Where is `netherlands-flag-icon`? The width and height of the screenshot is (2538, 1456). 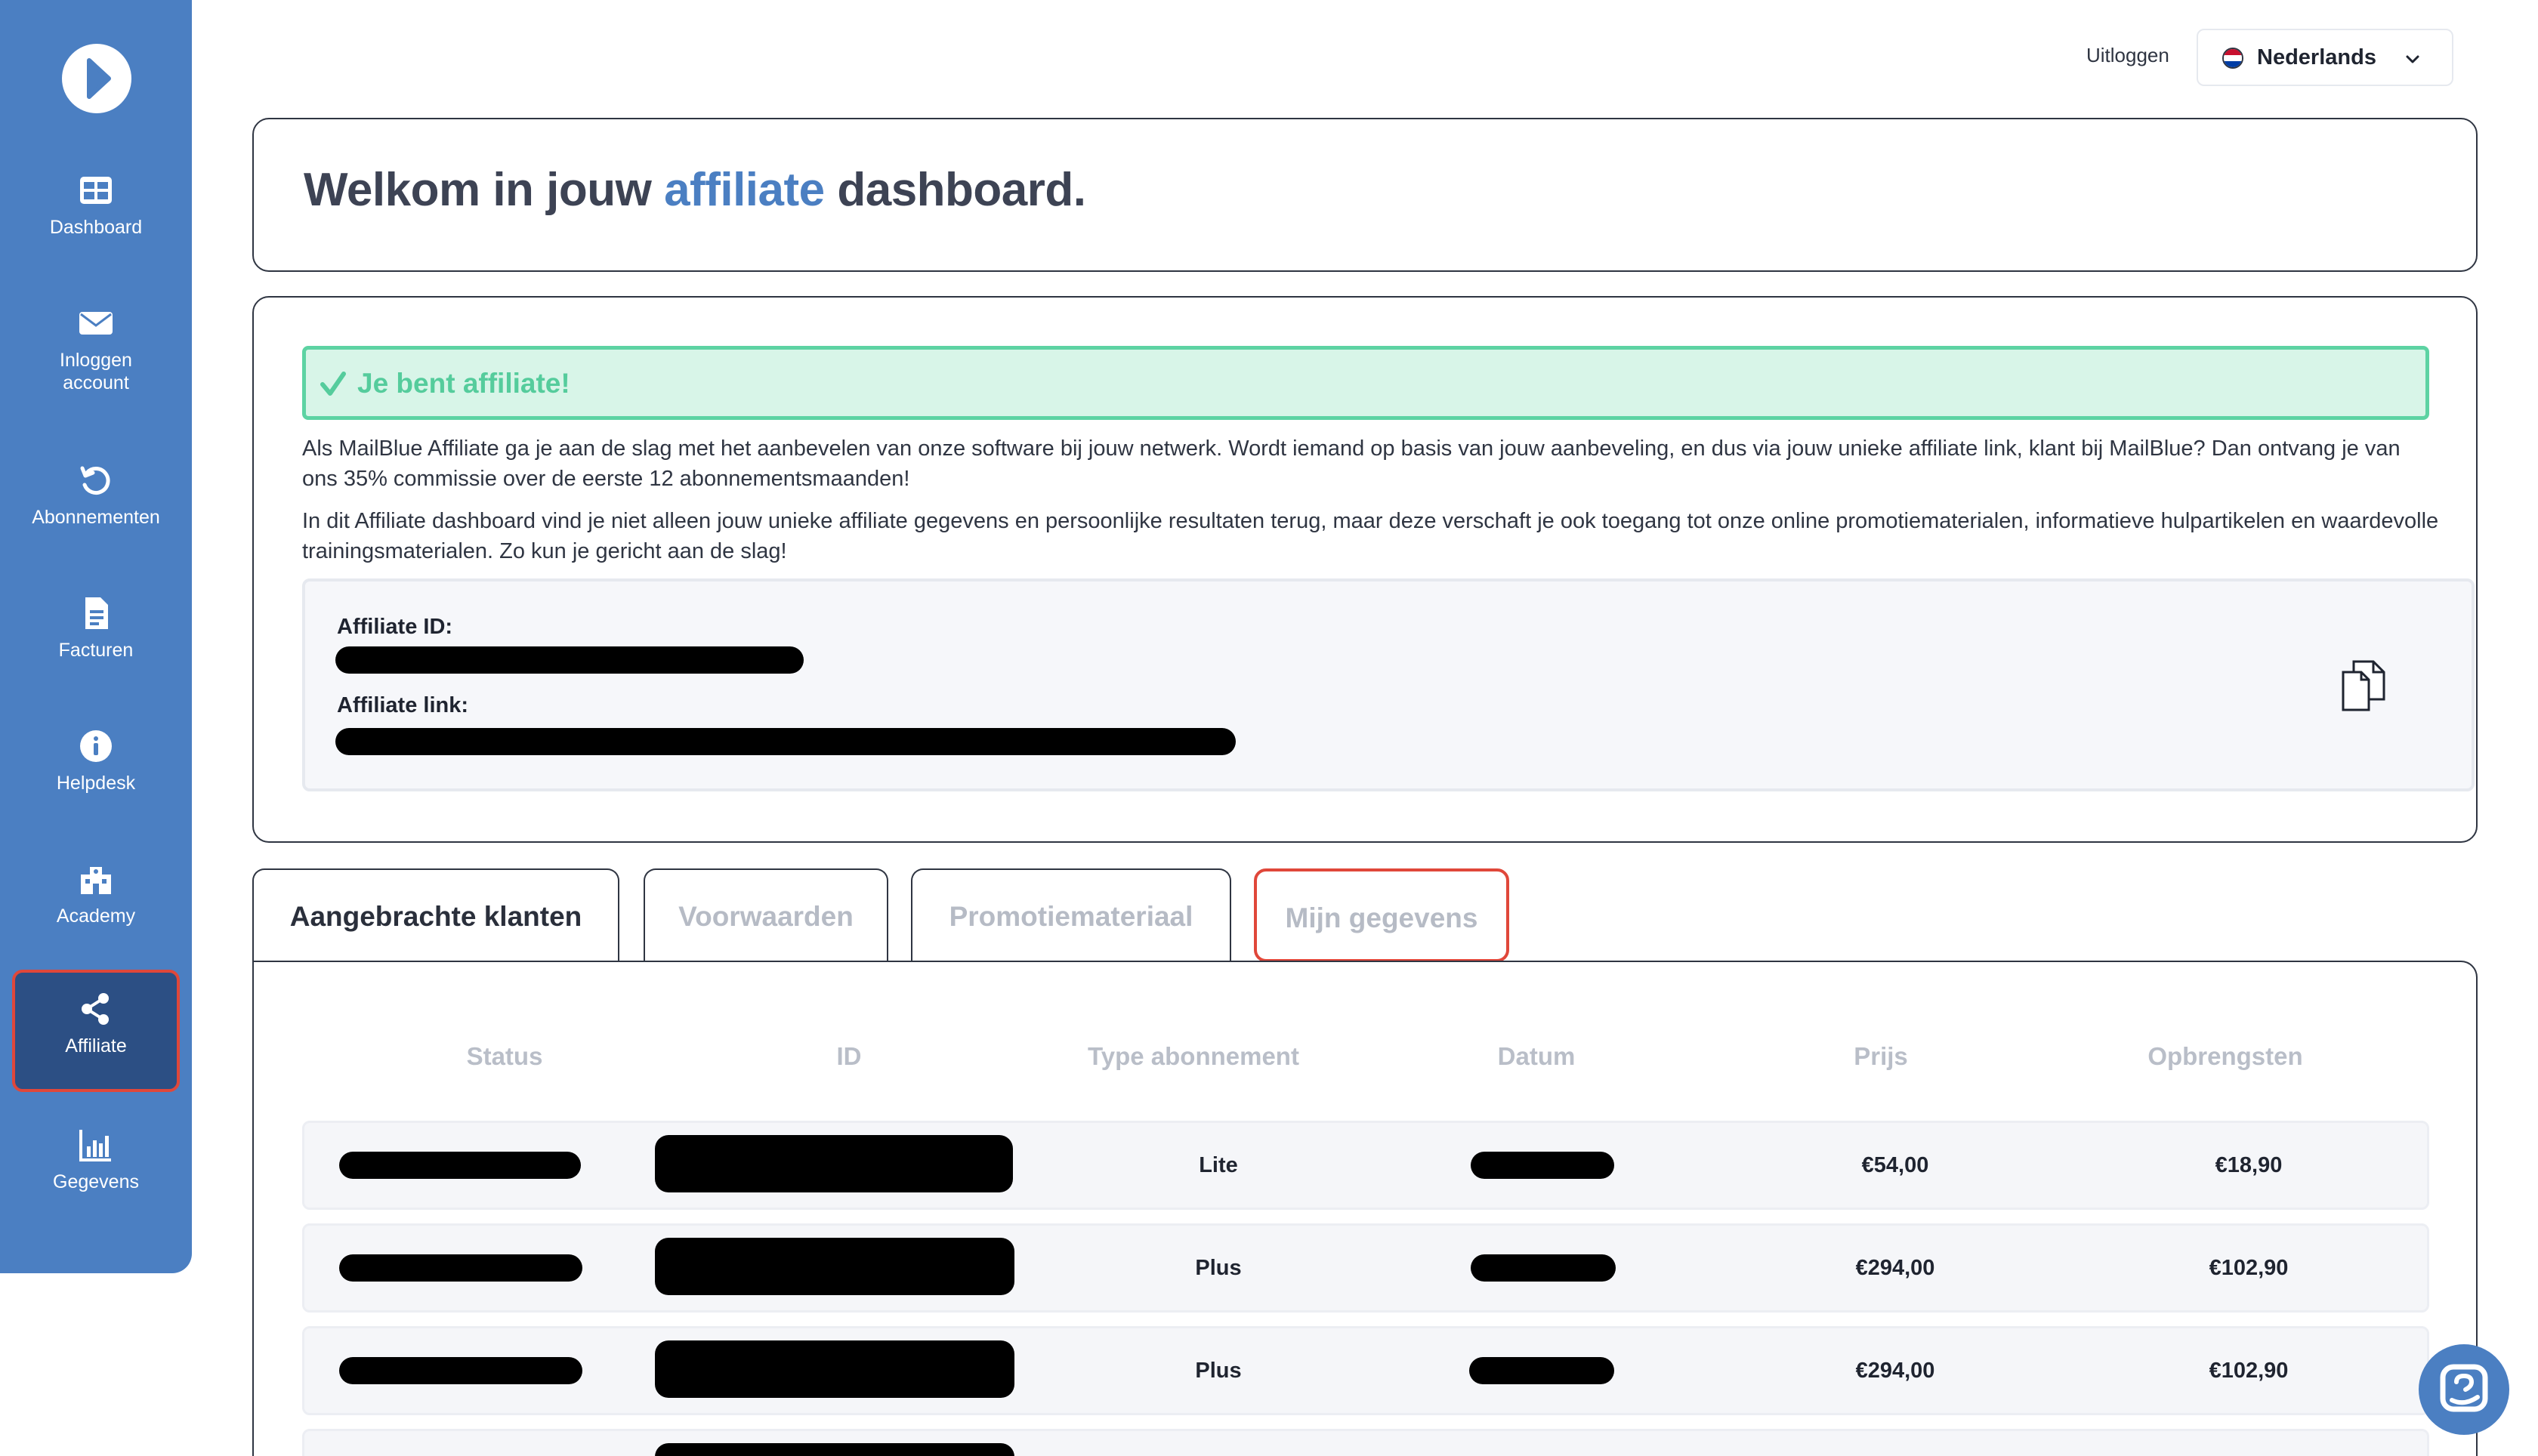 netherlands-flag-icon is located at coordinates (2232, 58).